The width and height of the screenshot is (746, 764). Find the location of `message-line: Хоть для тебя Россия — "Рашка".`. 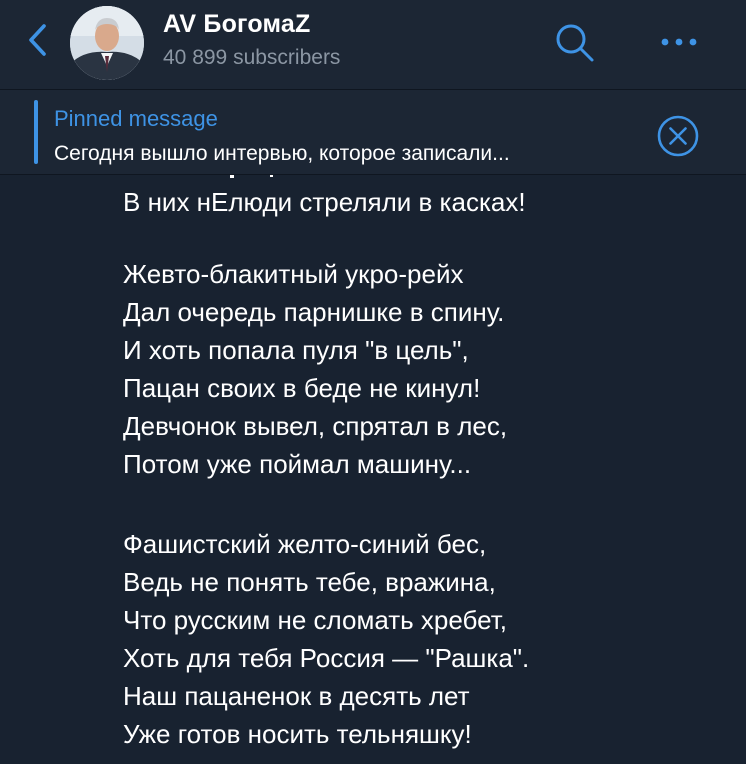

message-line: Хоть для тебя Россия — "Рашка". is located at coordinates (326, 658).